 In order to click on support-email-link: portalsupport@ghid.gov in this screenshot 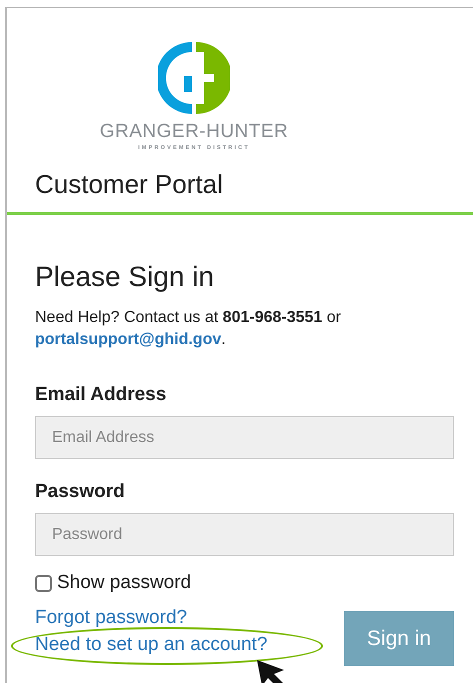, I will do `click(128, 339)`.